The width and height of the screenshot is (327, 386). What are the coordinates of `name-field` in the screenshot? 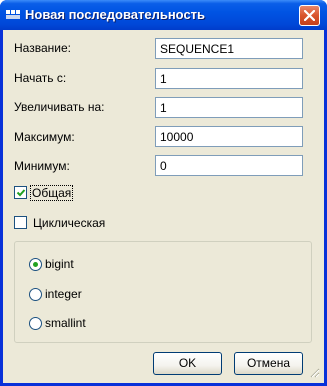 It's located at (229, 48).